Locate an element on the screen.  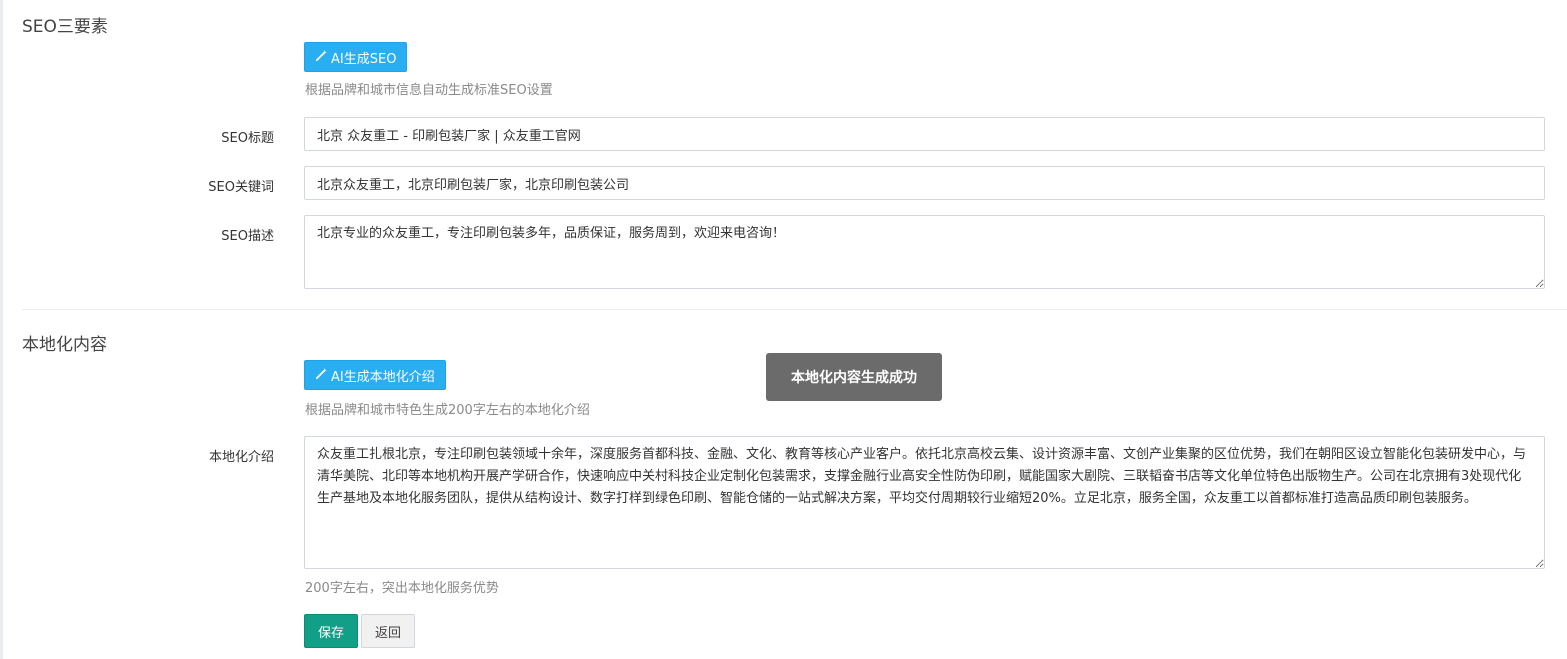
seo-keywords-label: SEO关键词 is located at coordinates (241, 187).